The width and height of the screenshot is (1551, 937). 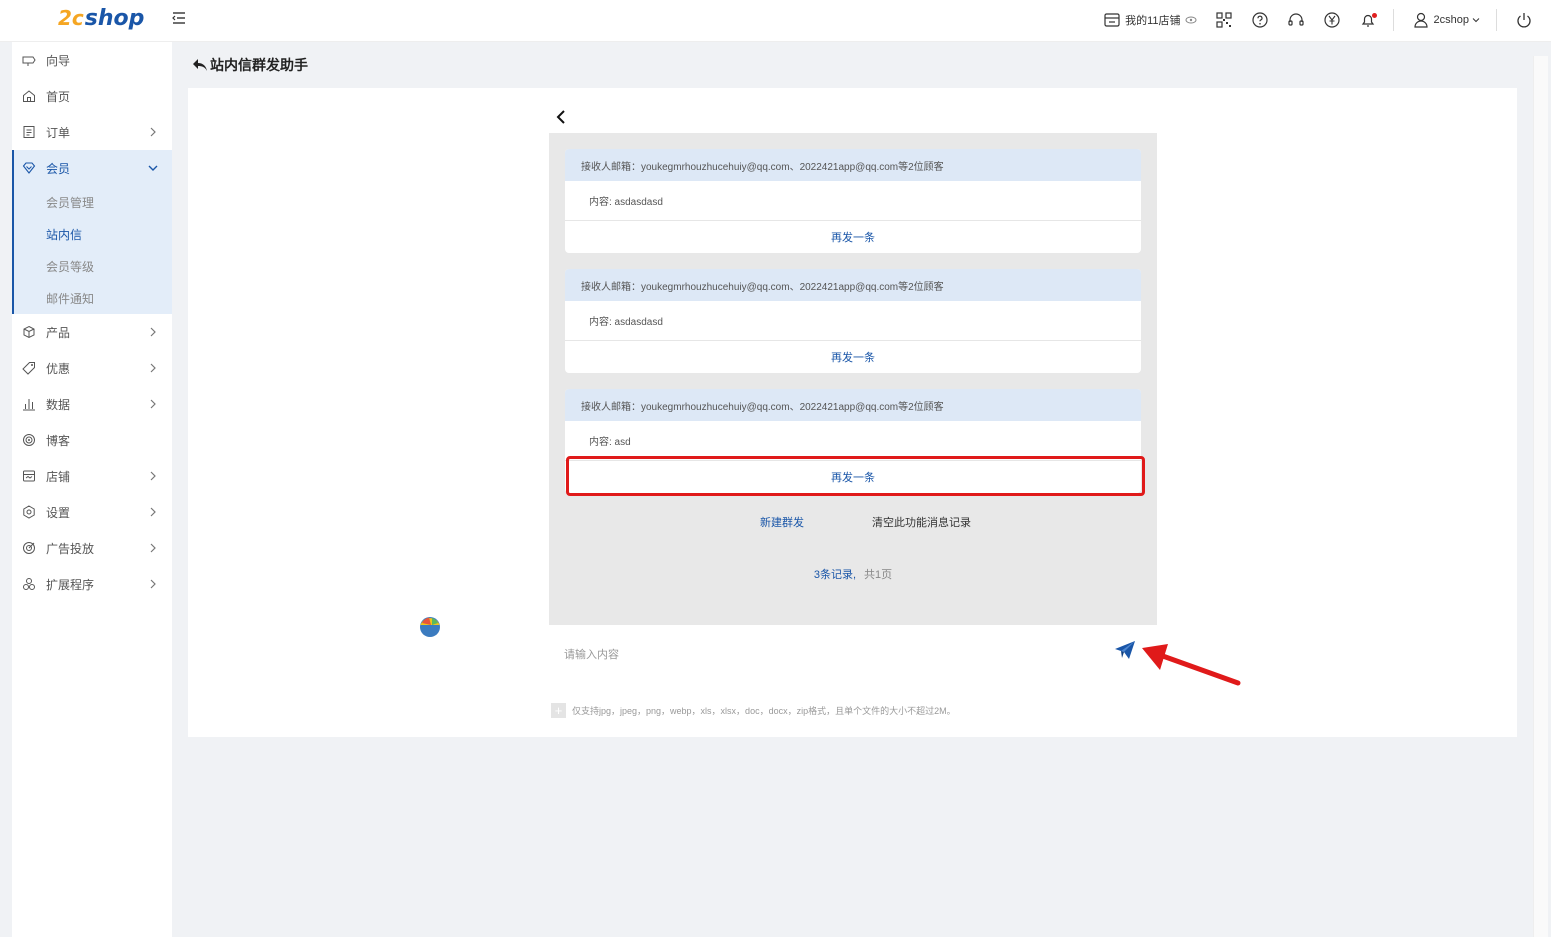 I want to click on menu-collapse-icon, so click(x=179, y=18).